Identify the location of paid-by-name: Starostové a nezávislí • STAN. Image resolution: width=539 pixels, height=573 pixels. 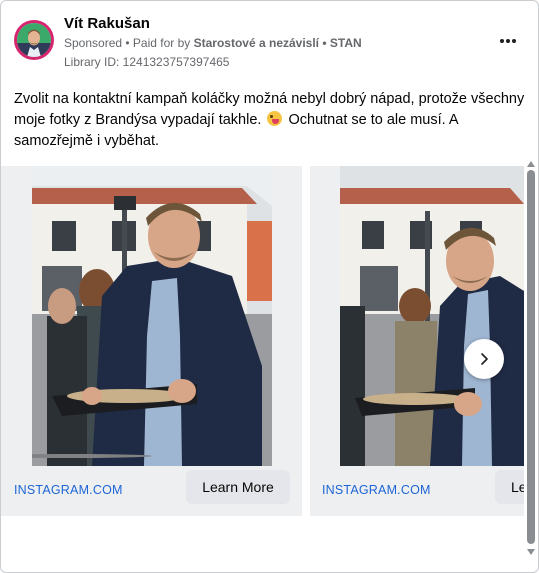
(278, 43).